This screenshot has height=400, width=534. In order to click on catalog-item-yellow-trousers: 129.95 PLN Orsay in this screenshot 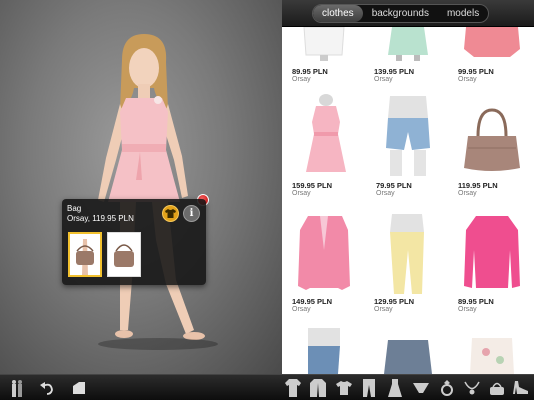, I will do `click(408, 263)`.